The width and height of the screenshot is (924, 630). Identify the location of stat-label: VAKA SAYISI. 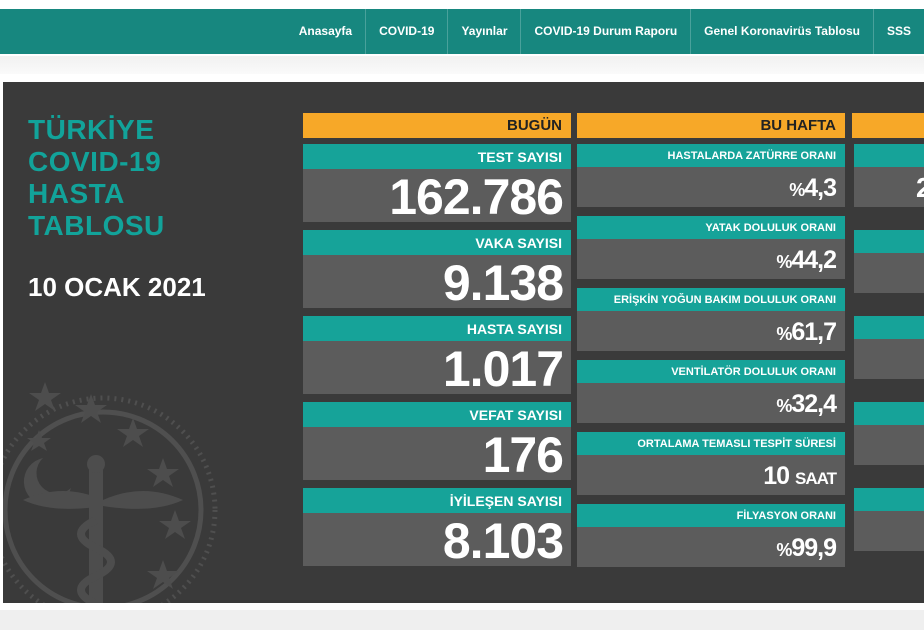
(437, 242).